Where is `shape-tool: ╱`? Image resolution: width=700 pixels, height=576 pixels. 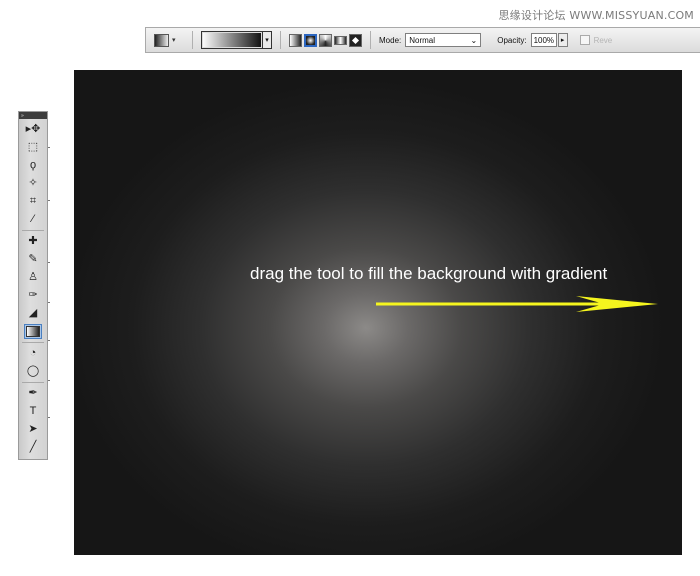
shape-tool: ╱ is located at coordinates (33, 447).